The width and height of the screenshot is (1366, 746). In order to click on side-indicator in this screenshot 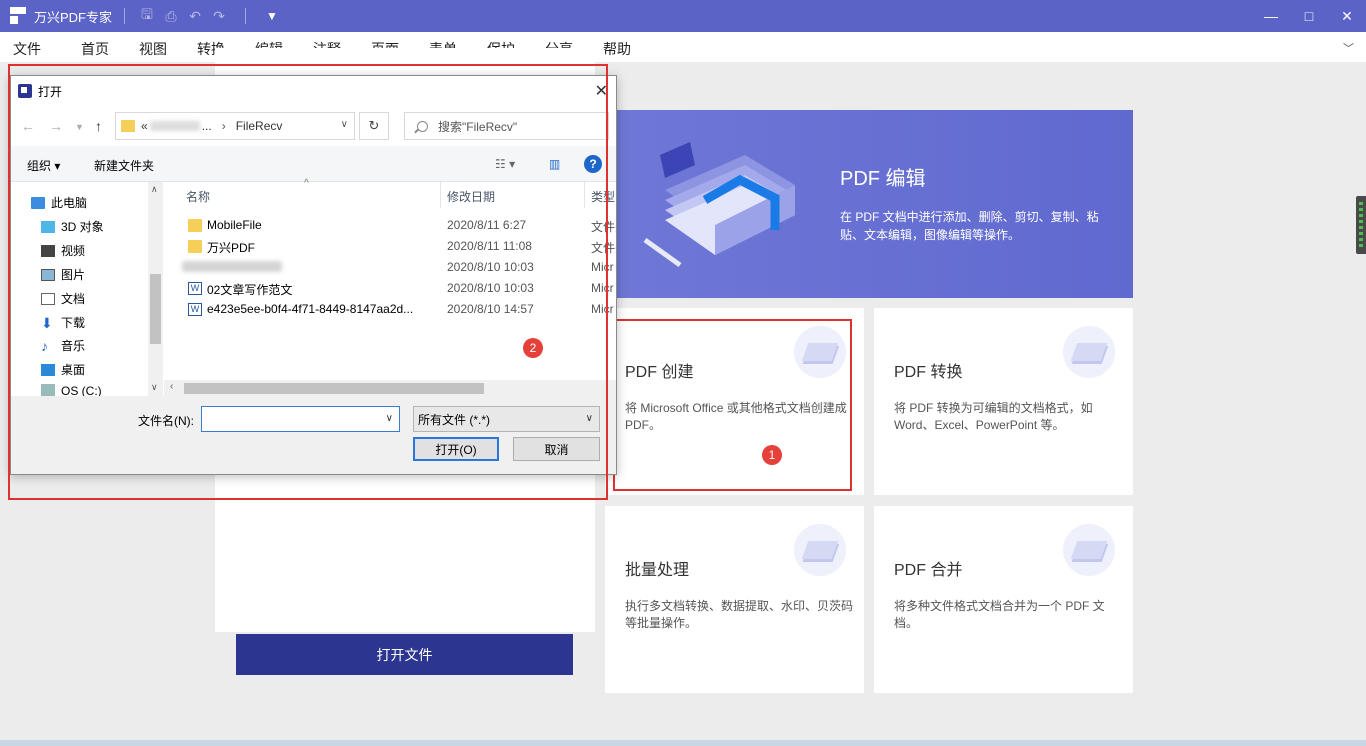, I will do `click(1361, 225)`.